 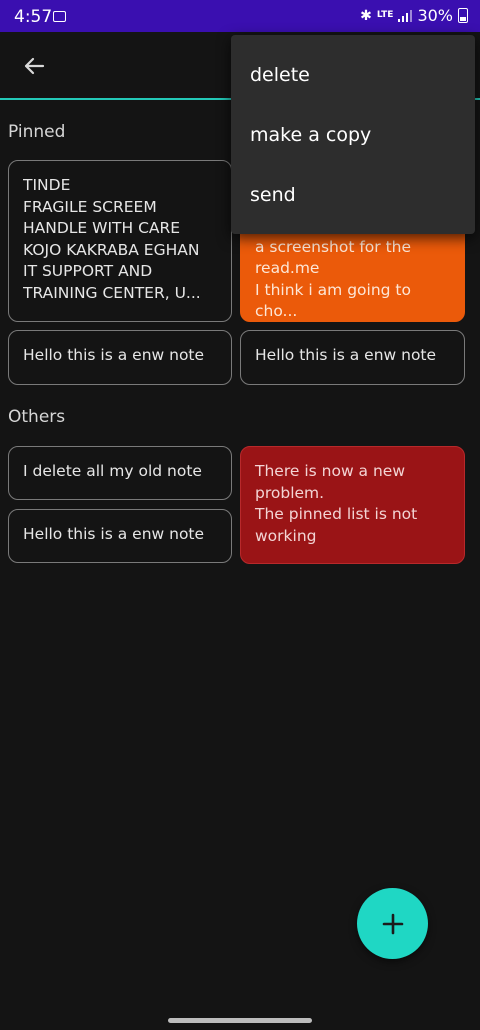 What do you see at coordinates (240, 16) in the screenshot?
I see `status-bar: 4:57 ✱ LTE 30%` at bounding box center [240, 16].